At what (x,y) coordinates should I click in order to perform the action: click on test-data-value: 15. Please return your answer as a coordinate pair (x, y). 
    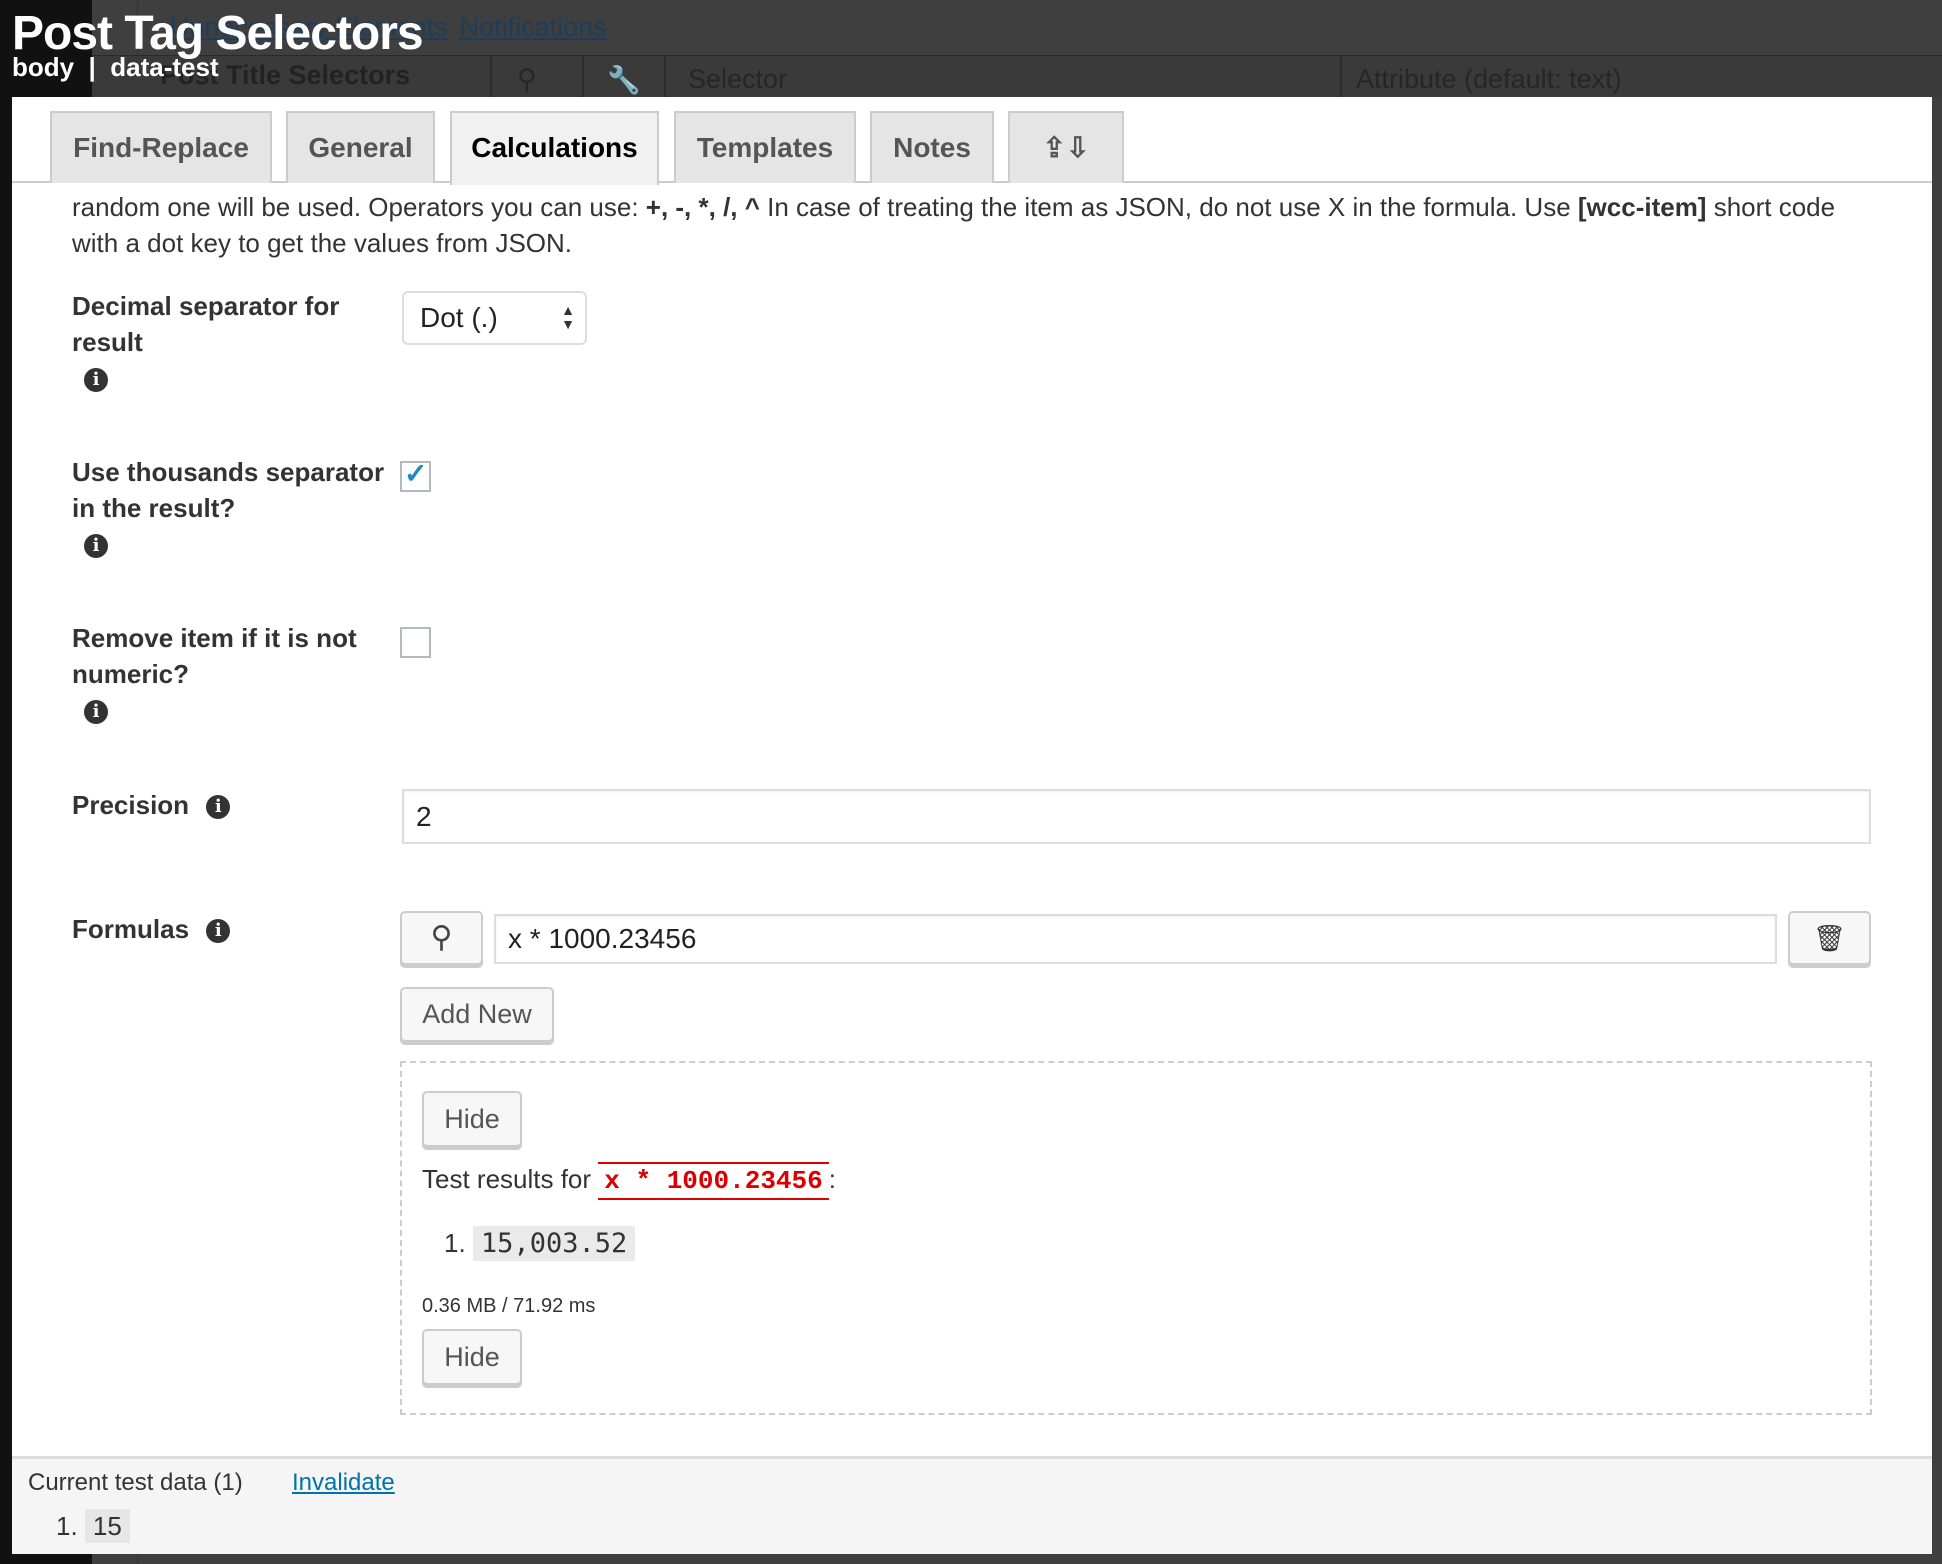
    Looking at the image, I should click on (107, 1526).